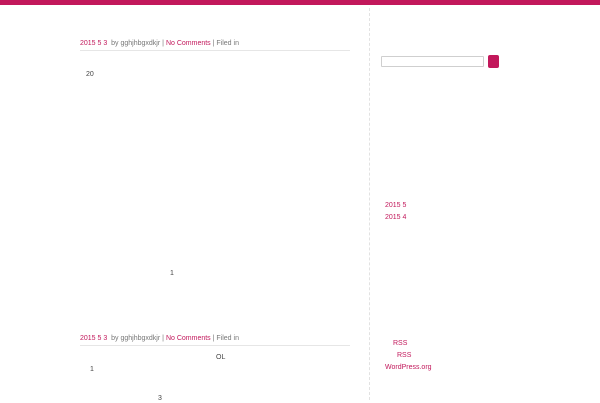 This screenshot has height=403, width=600. Describe the element at coordinates (432, 61) in the screenshot. I see `search-input` at that location.